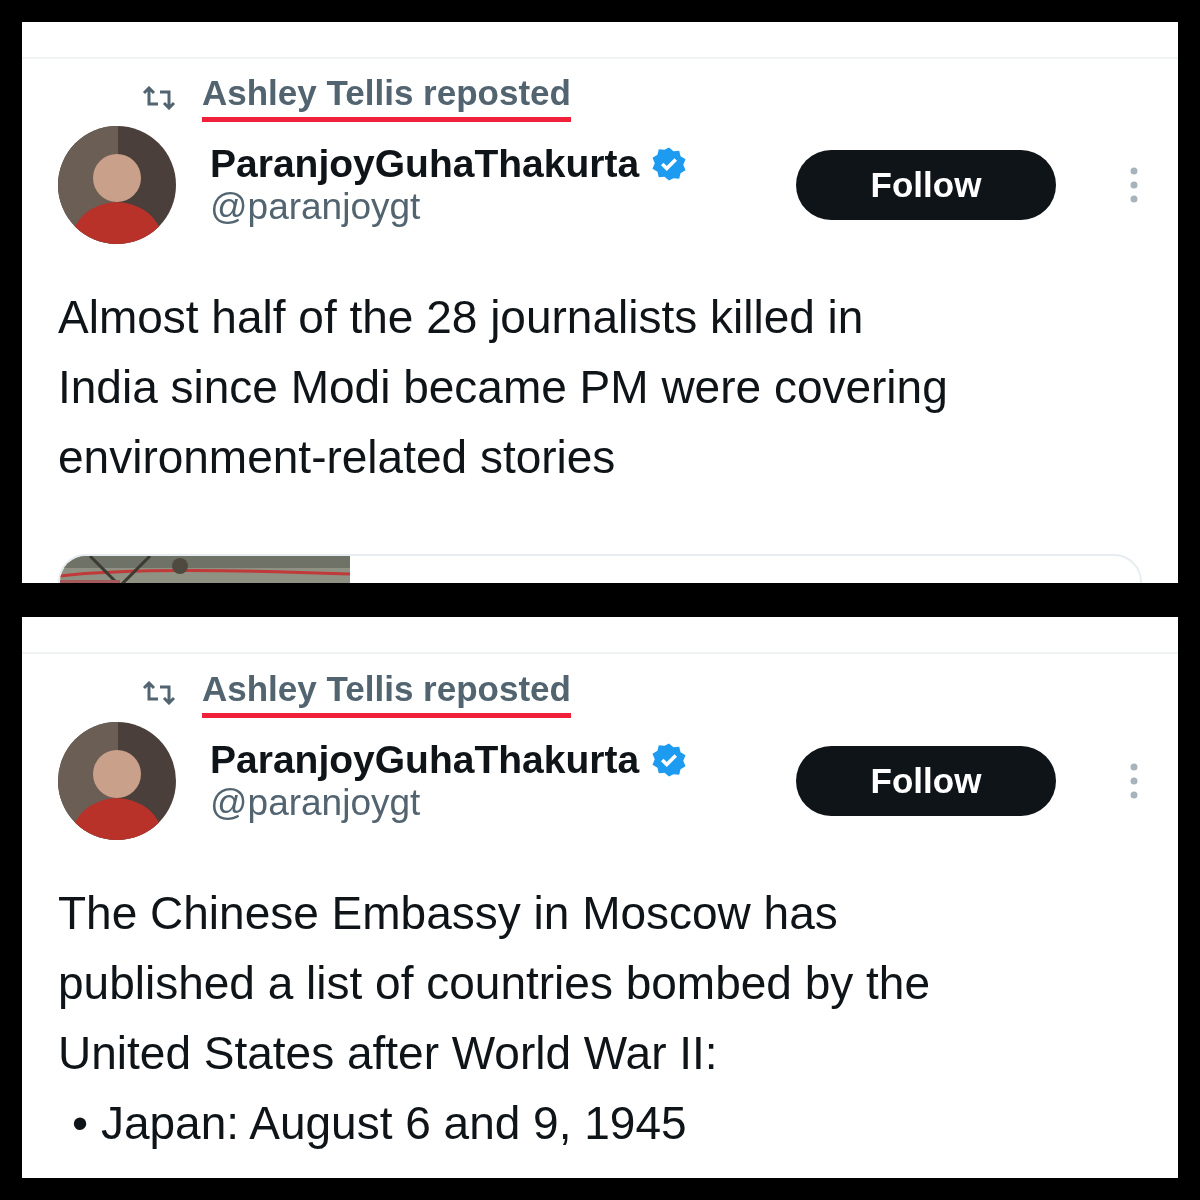 The width and height of the screenshot is (1200, 1200). Describe the element at coordinates (494, 983) in the screenshot. I see `post-text: The Chinese Embassy in Moscow has published a list of countries bombed by the United States after World War II:` at that location.